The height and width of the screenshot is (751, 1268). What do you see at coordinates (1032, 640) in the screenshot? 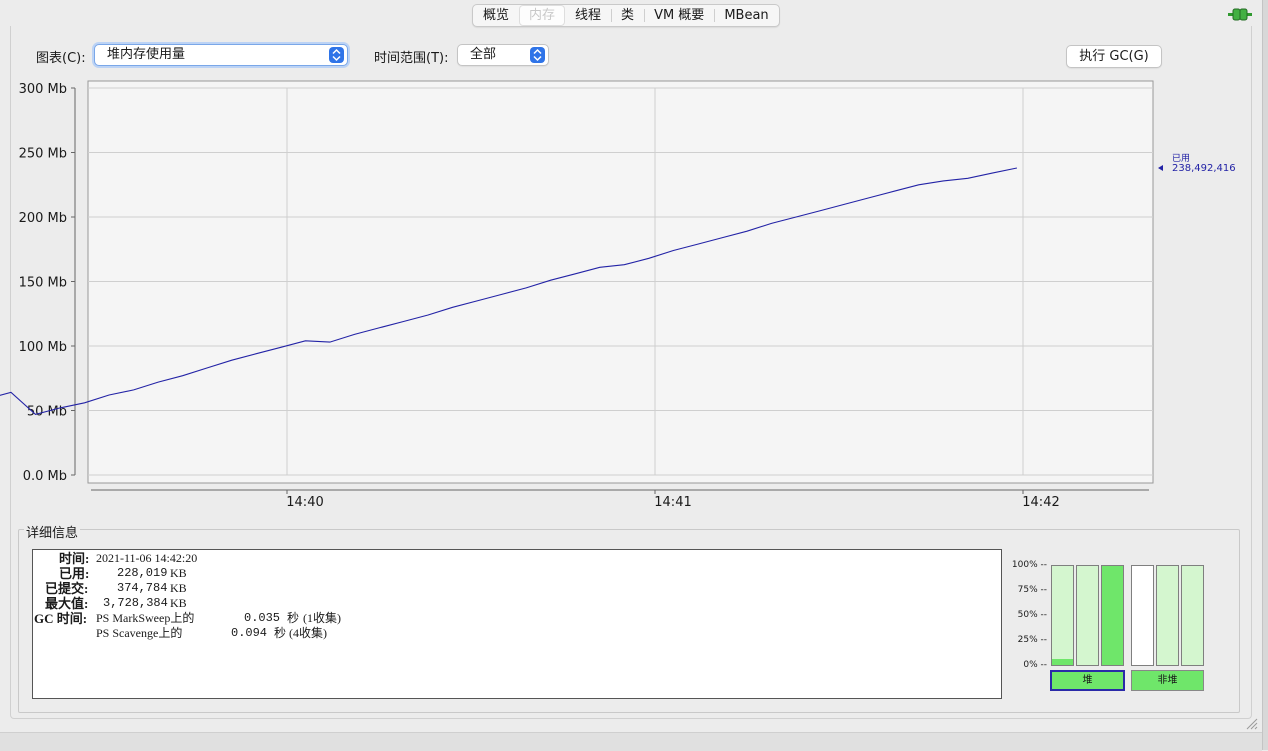
I see `pct-label-25: 25% --` at bounding box center [1032, 640].